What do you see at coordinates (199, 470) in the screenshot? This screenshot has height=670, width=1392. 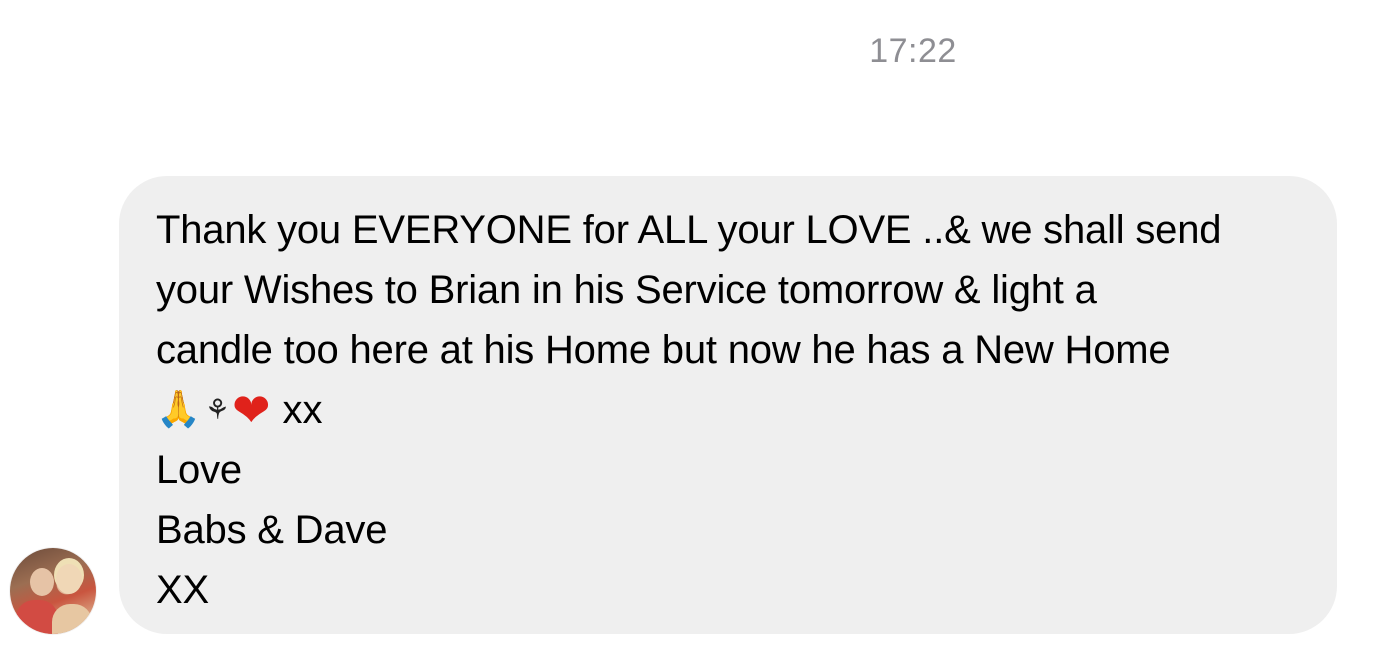 I see `signoff-love: Love` at bounding box center [199, 470].